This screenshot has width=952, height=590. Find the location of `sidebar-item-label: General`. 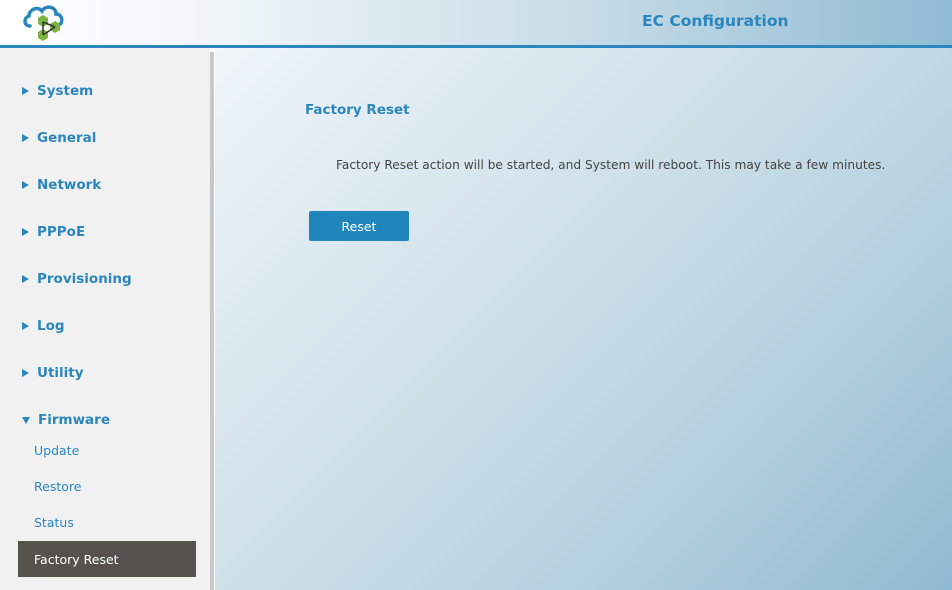

sidebar-item-label: General is located at coordinates (67, 138).